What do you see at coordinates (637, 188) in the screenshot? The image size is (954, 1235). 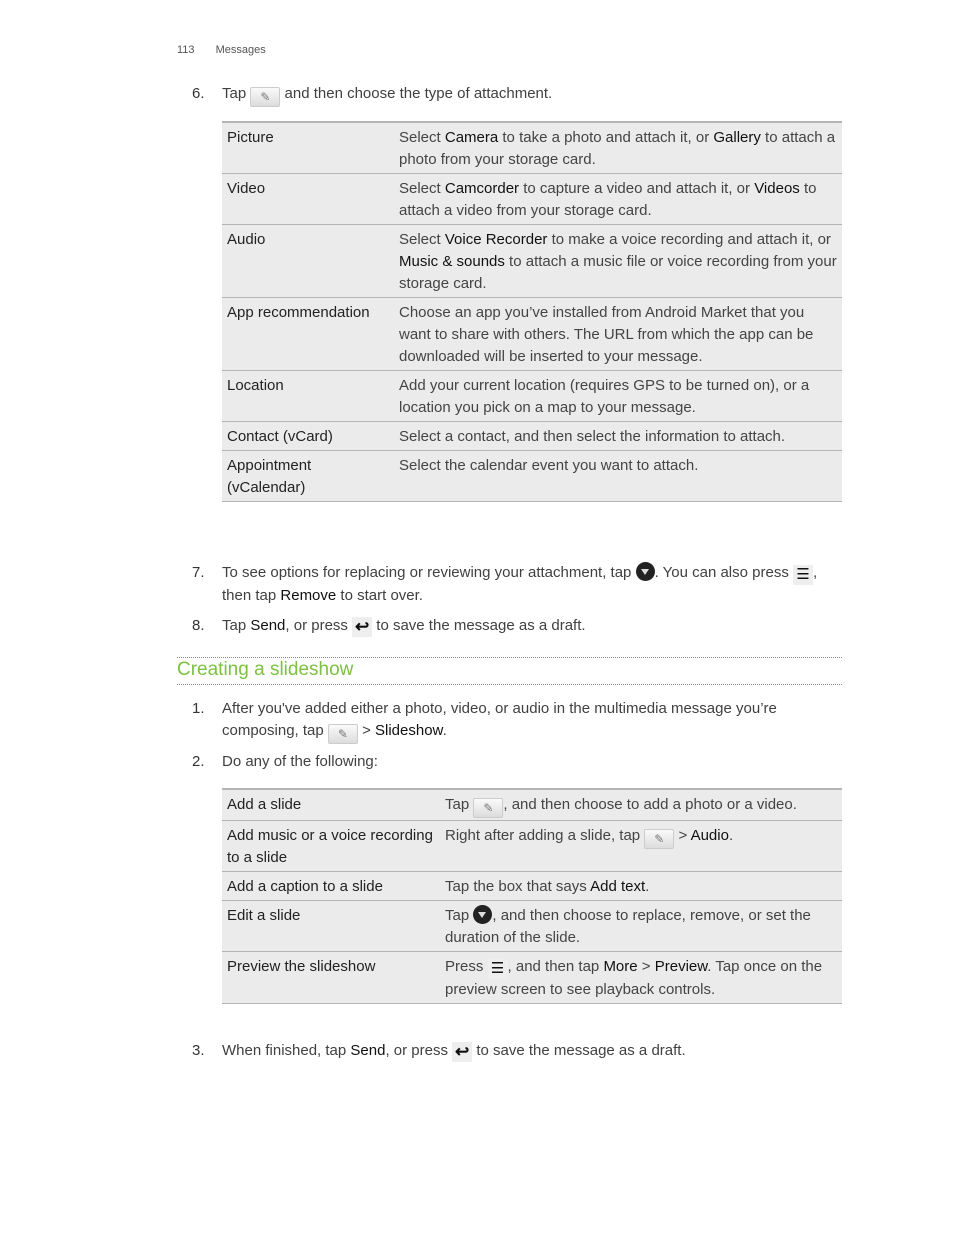 I see `text: to capture a video and attach it, or` at bounding box center [637, 188].